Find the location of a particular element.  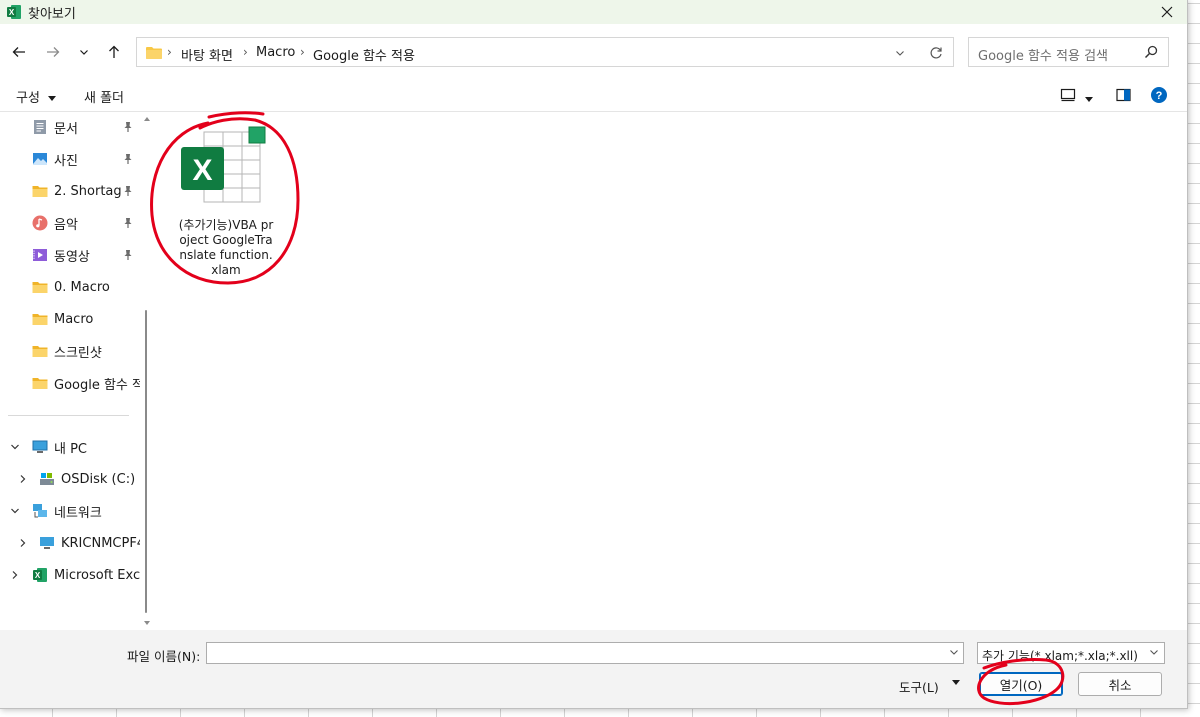

scrollbar-thumb is located at coordinates (146, 461).